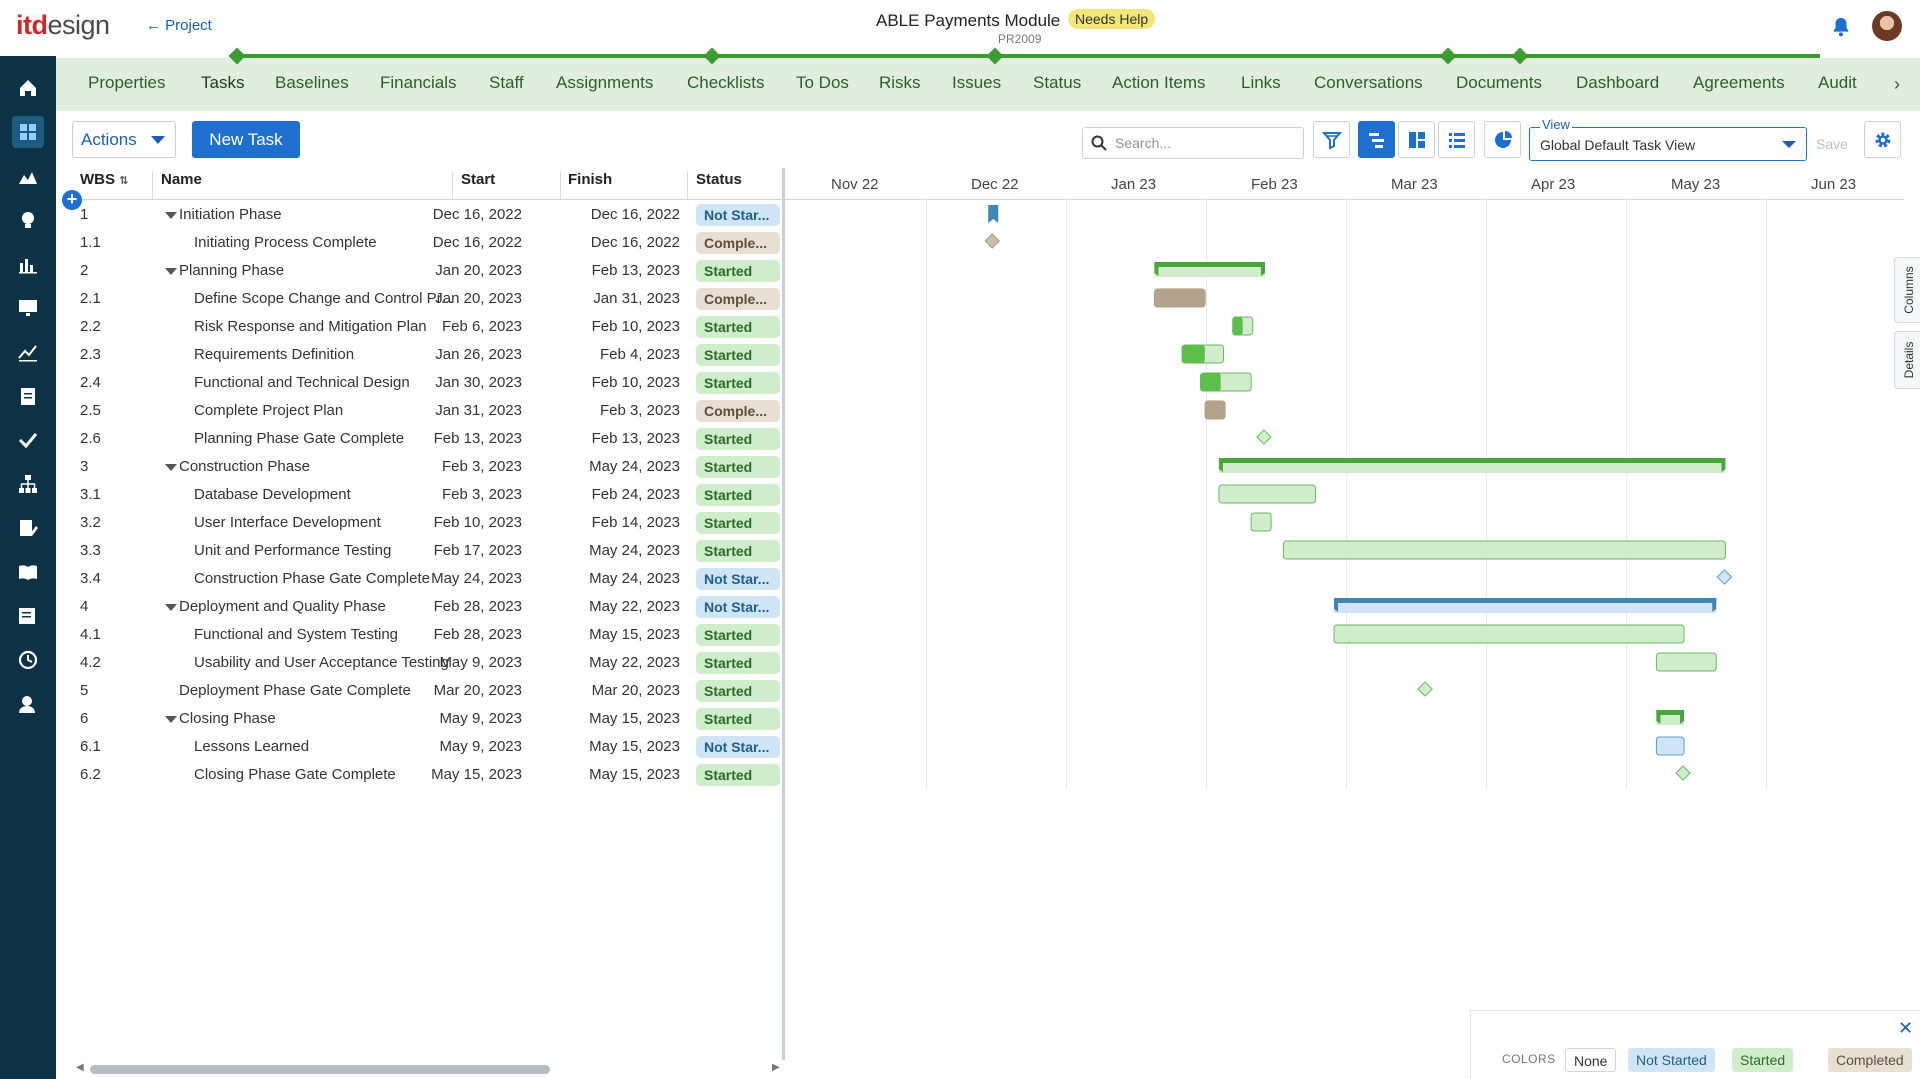  What do you see at coordinates (1331, 139) in the screenshot?
I see `filter-button` at bounding box center [1331, 139].